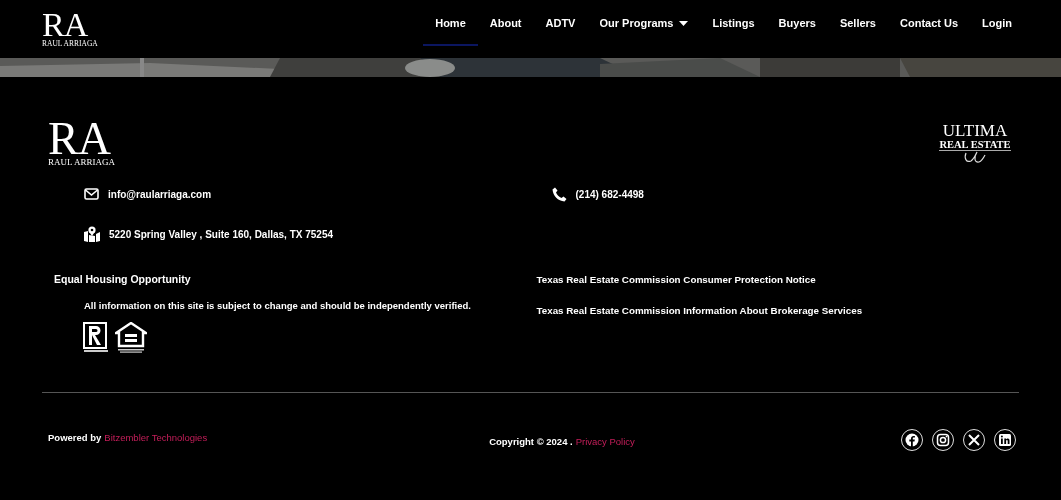 Image resolution: width=1061 pixels, height=500 pixels. I want to click on disclaimer-text: All information on this site is subject to change and should be independently verified., so click(278, 305).